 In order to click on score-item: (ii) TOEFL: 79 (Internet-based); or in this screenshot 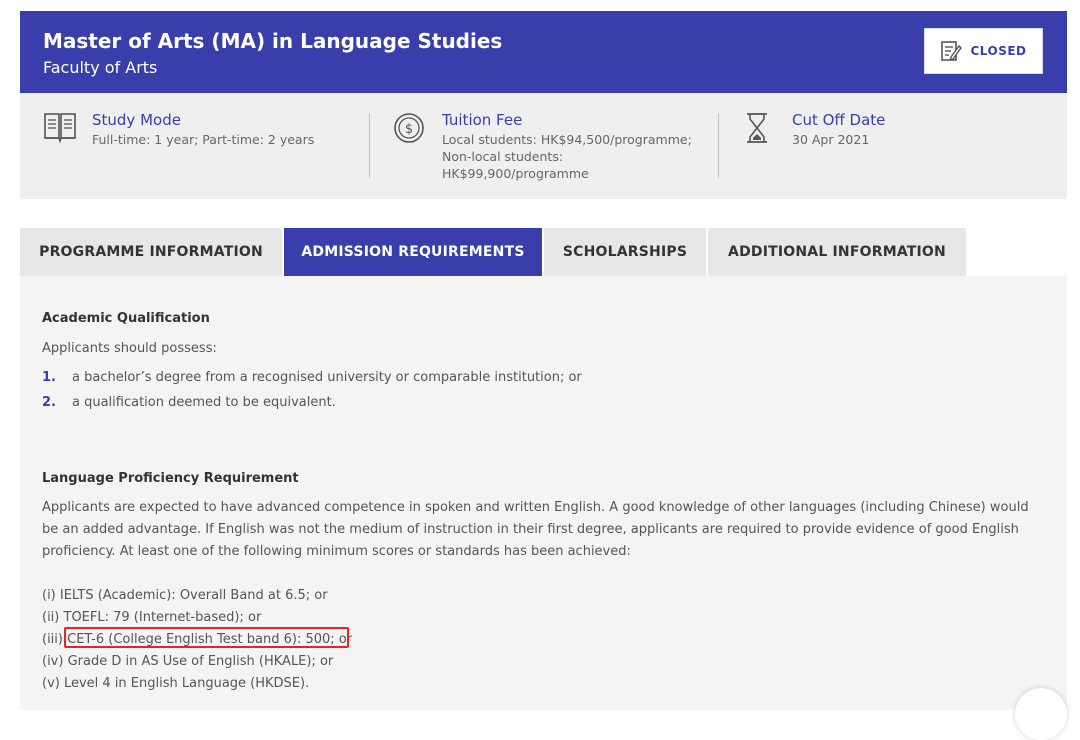, I will do `click(152, 617)`.